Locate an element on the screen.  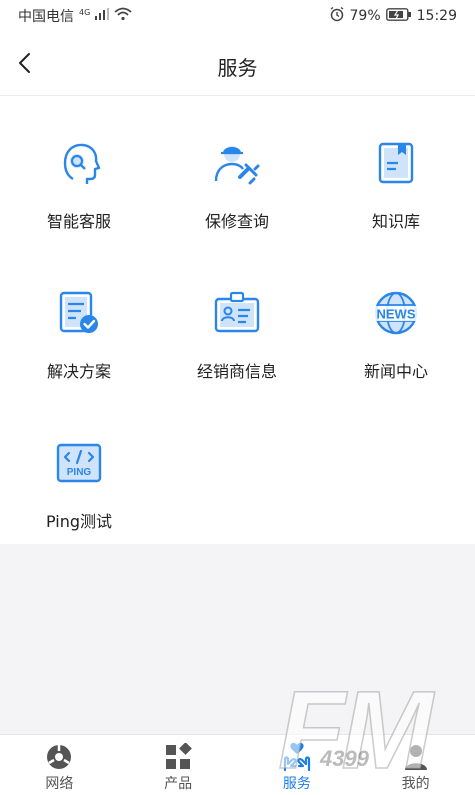
service-hand-icon is located at coordinates (297, 757).